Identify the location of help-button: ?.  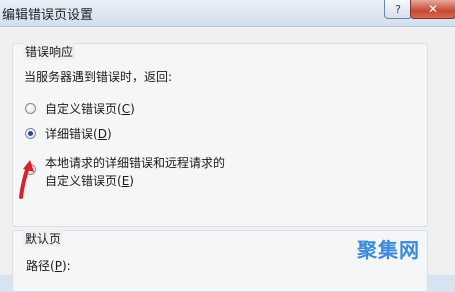
(398, 9).